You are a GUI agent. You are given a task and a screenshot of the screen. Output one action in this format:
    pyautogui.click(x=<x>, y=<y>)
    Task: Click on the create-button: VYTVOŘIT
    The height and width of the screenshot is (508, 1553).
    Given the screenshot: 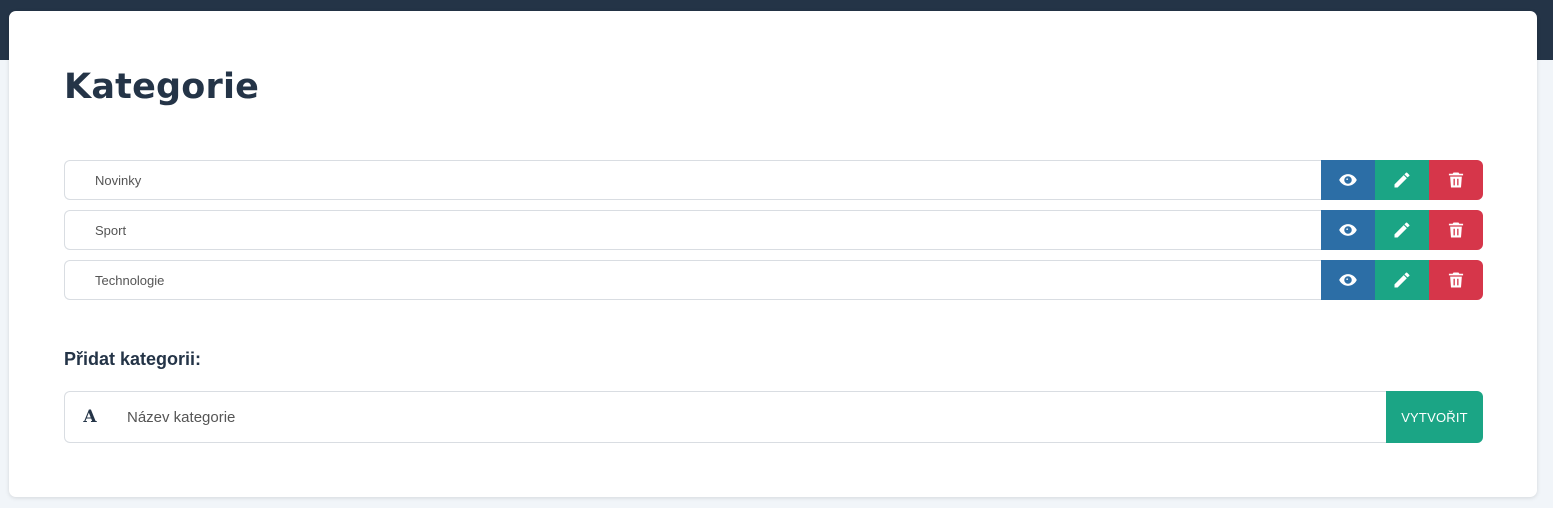 What is the action you would take?
    pyautogui.click(x=1434, y=417)
    